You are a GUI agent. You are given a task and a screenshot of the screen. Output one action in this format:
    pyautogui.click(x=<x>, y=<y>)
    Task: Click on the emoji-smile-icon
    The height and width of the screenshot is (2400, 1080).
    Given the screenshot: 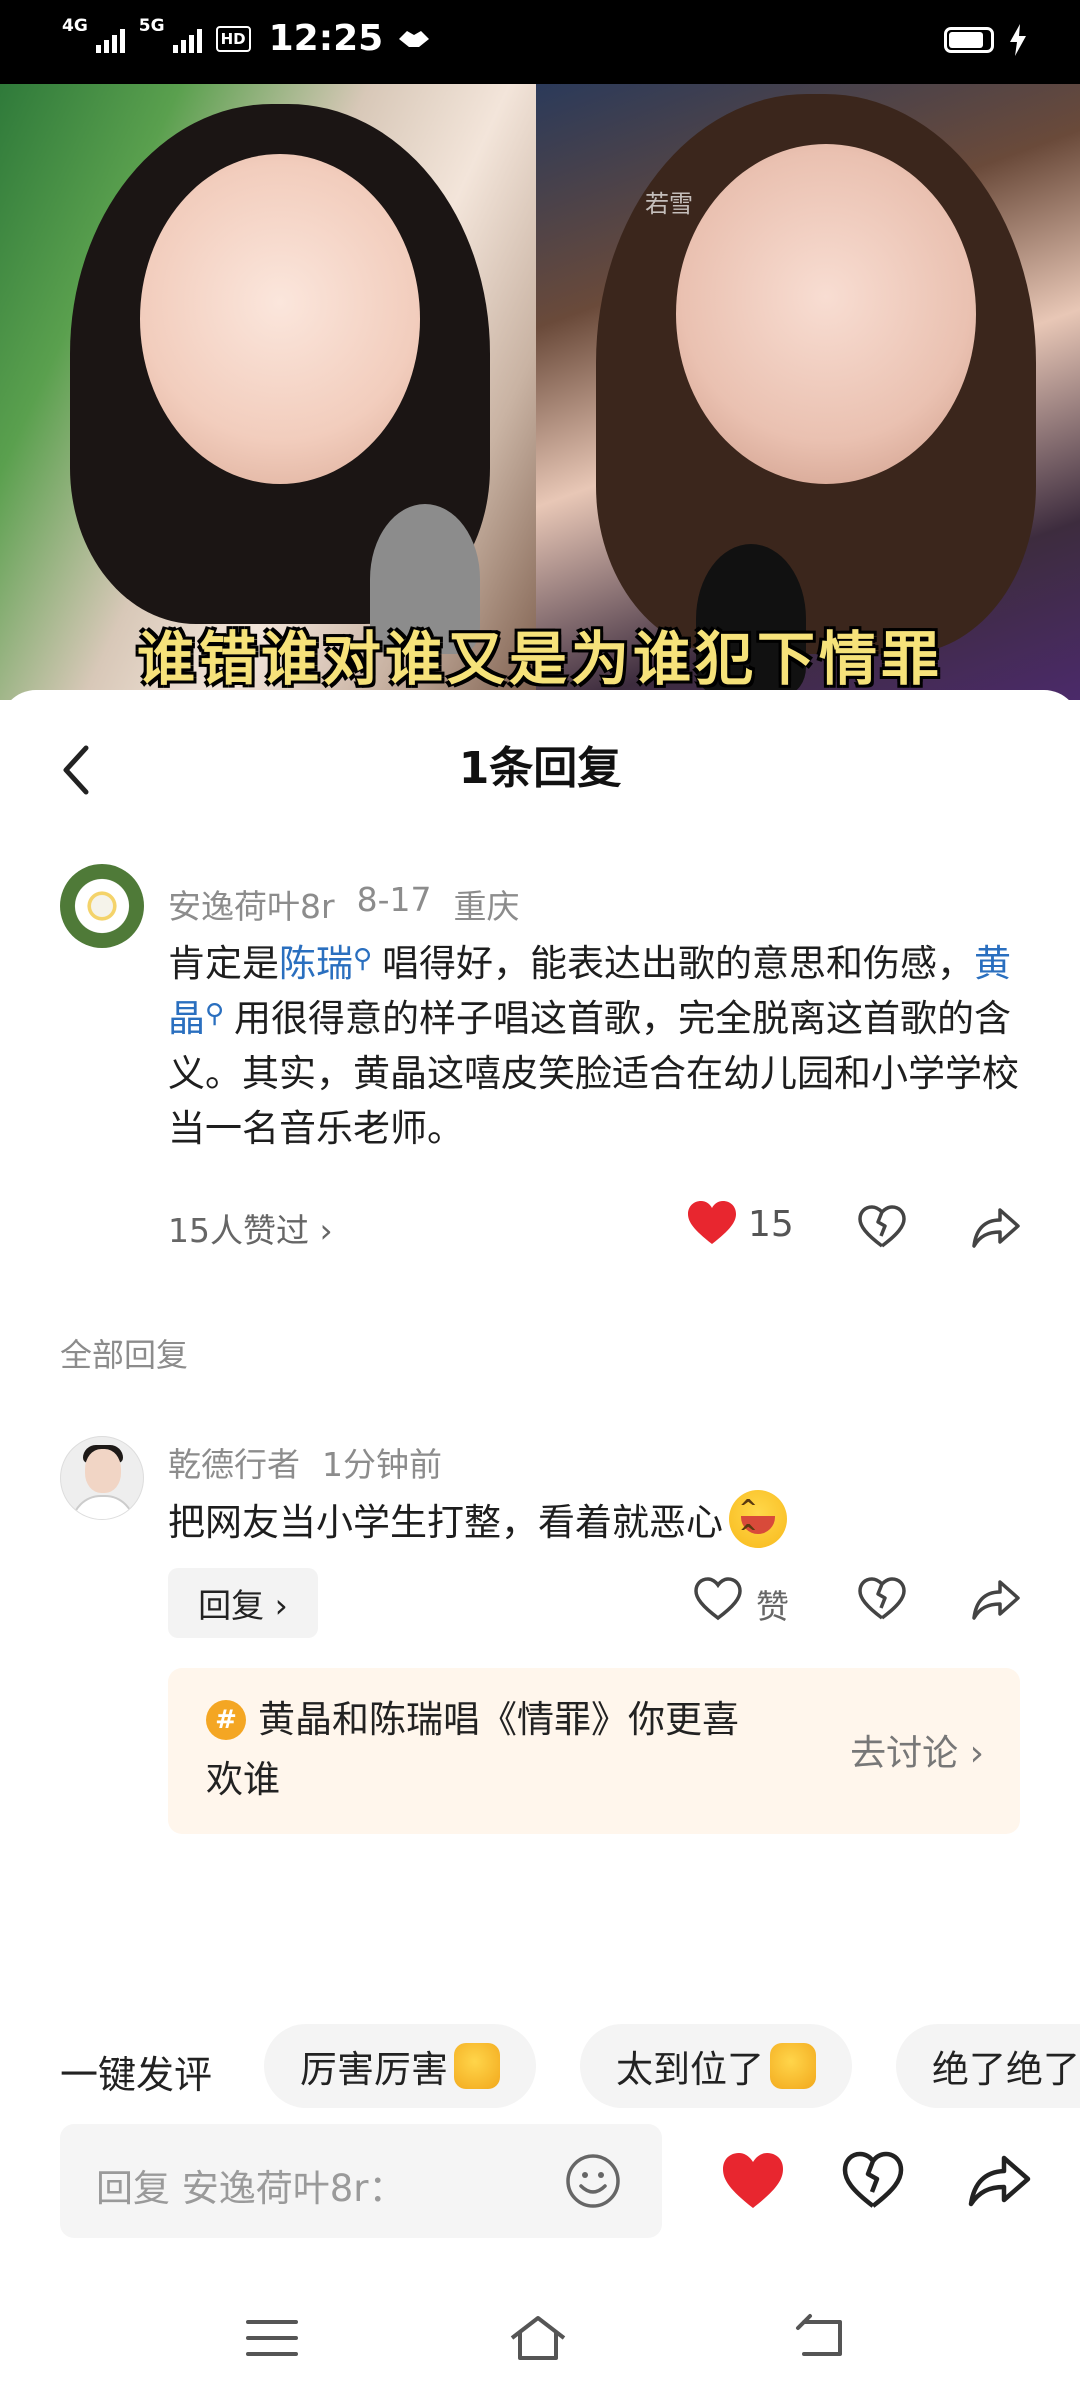 What is the action you would take?
    pyautogui.click(x=593, y=2181)
    